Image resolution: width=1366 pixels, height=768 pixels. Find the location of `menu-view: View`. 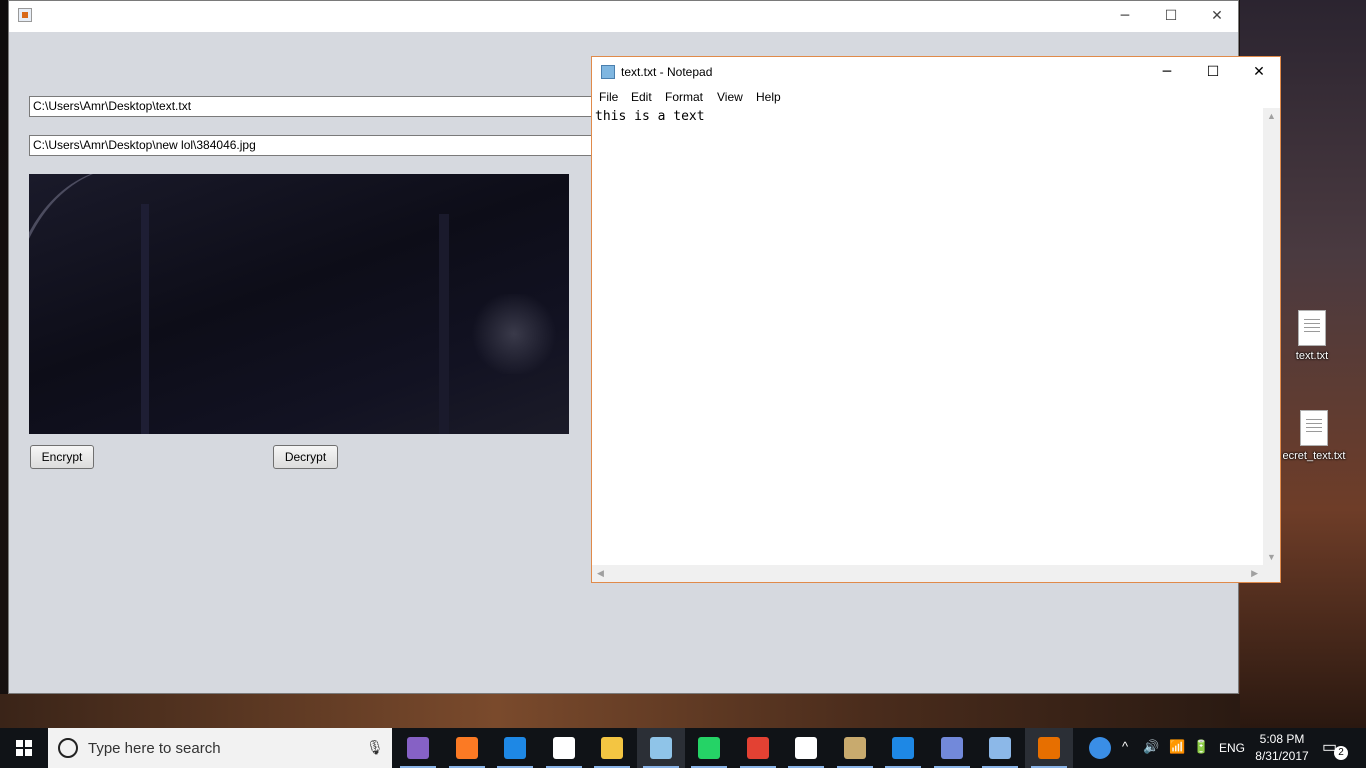

menu-view: View is located at coordinates (730, 97).